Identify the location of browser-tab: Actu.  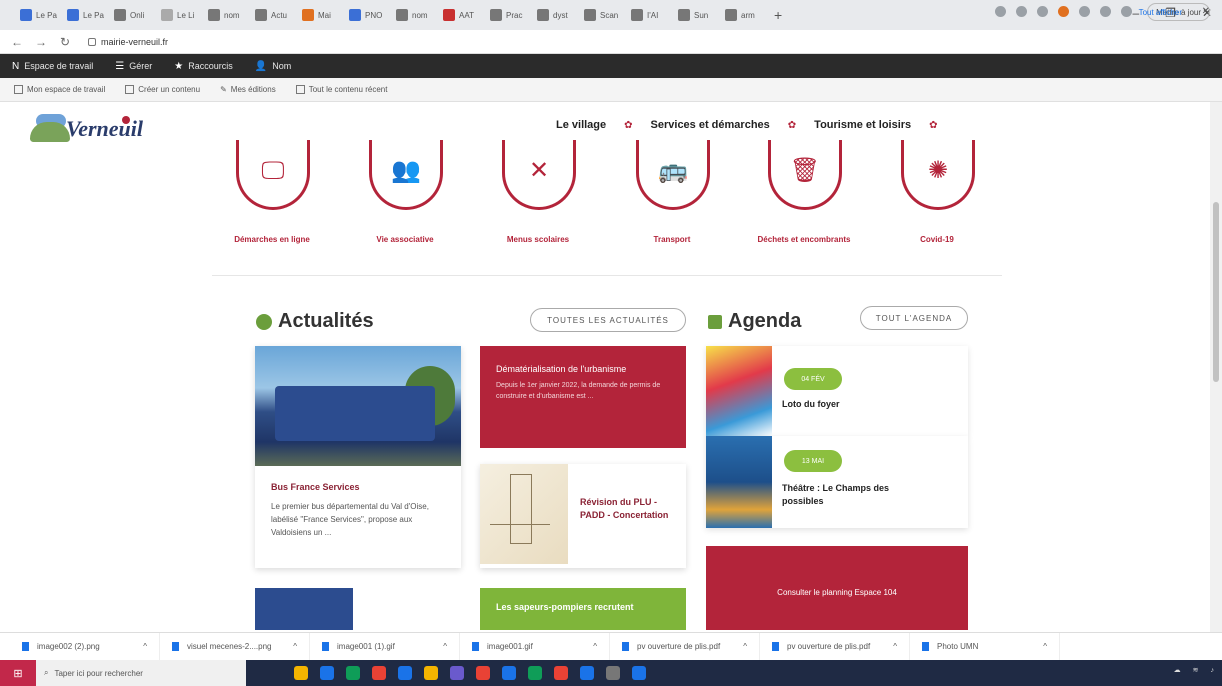
(273, 15).